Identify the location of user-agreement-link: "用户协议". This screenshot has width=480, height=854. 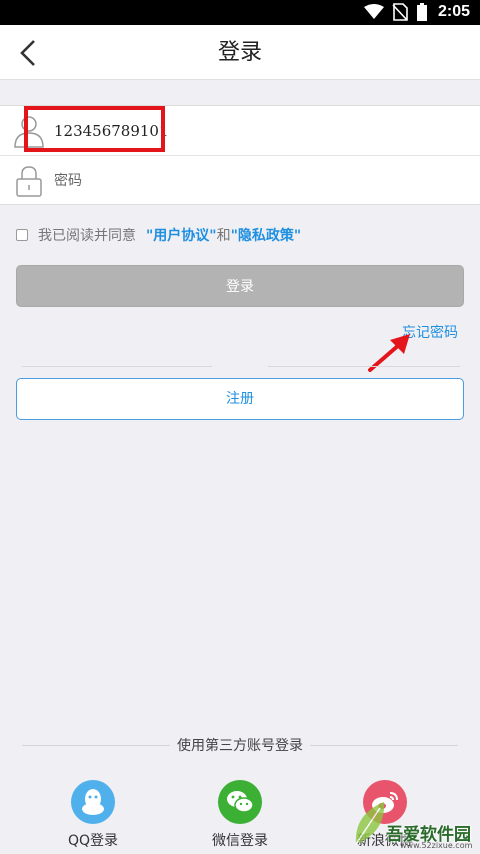
(181, 235).